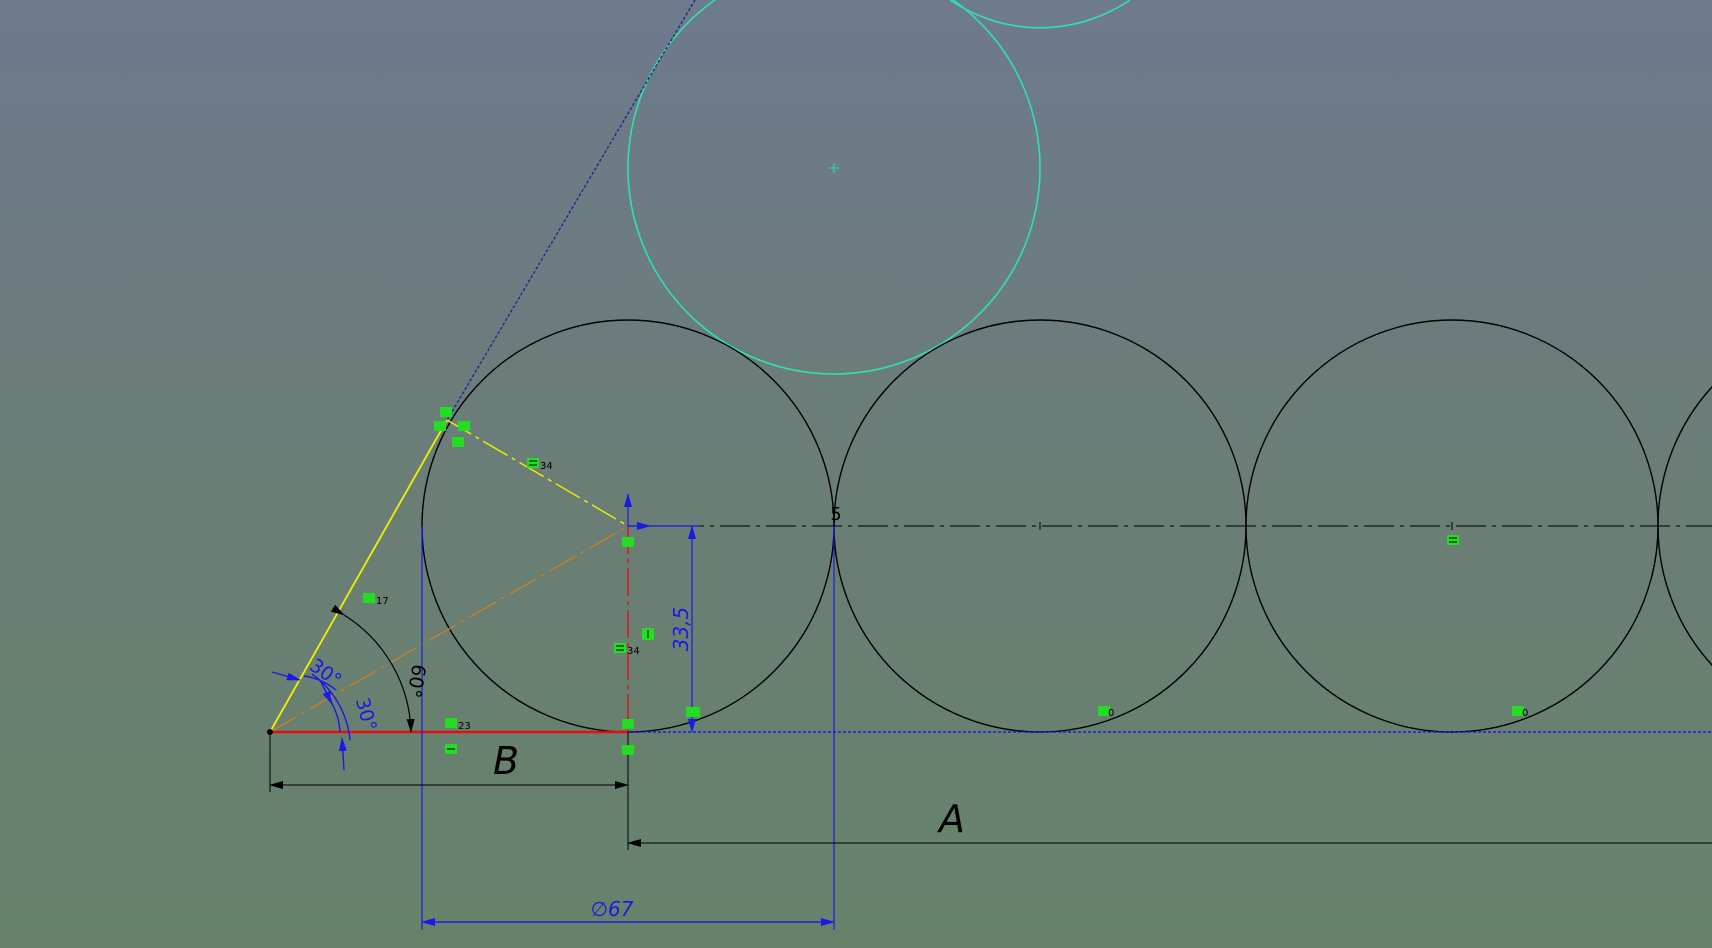 Image resolution: width=1712 pixels, height=948 pixels. I want to click on construction-circle-top-arc, so click(1040, 14).